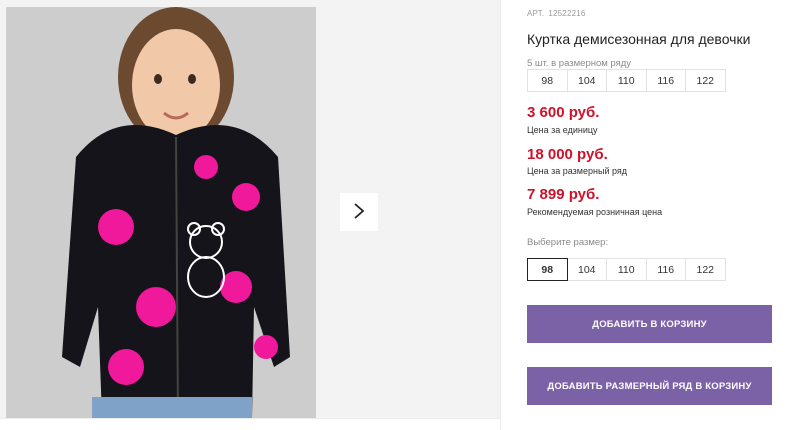 The width and height of the screenshot is (800, 430). Describe the element at coordinates (639, 39) in the screenshot. I see `product-title: Куртка демисезонная для девочки` at that location.